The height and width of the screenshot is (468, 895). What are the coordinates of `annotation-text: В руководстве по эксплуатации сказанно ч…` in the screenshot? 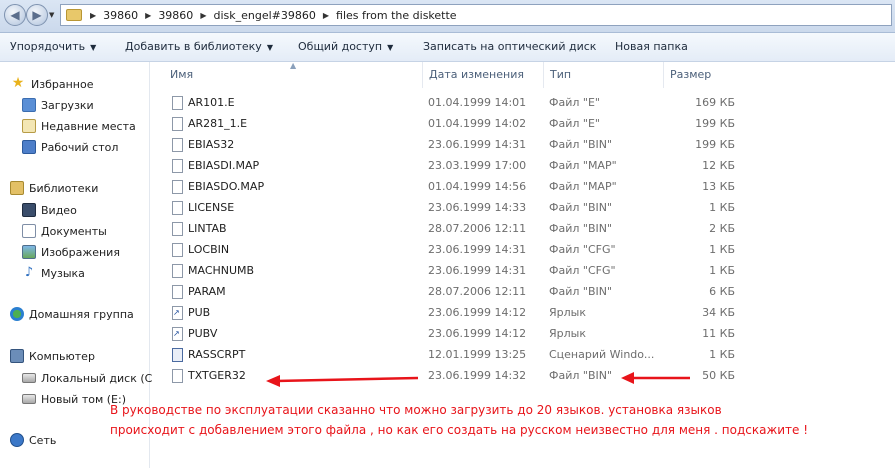 It's located at (500, 420).